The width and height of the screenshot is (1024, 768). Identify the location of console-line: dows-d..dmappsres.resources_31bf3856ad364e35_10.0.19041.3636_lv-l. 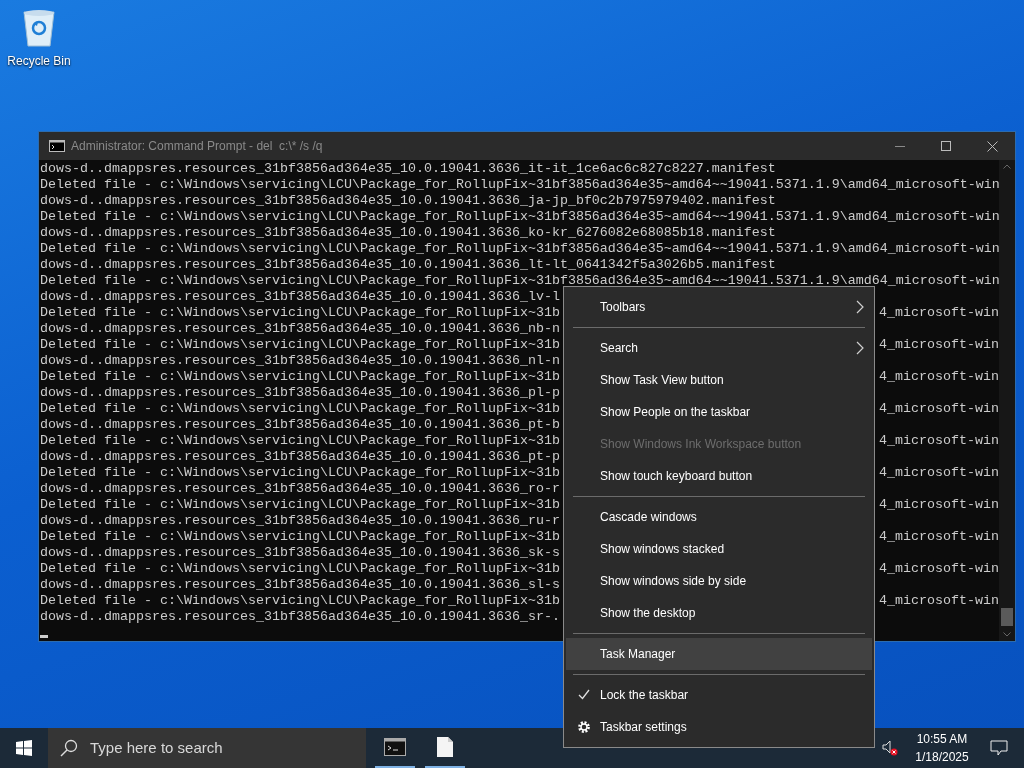
(300, 297).